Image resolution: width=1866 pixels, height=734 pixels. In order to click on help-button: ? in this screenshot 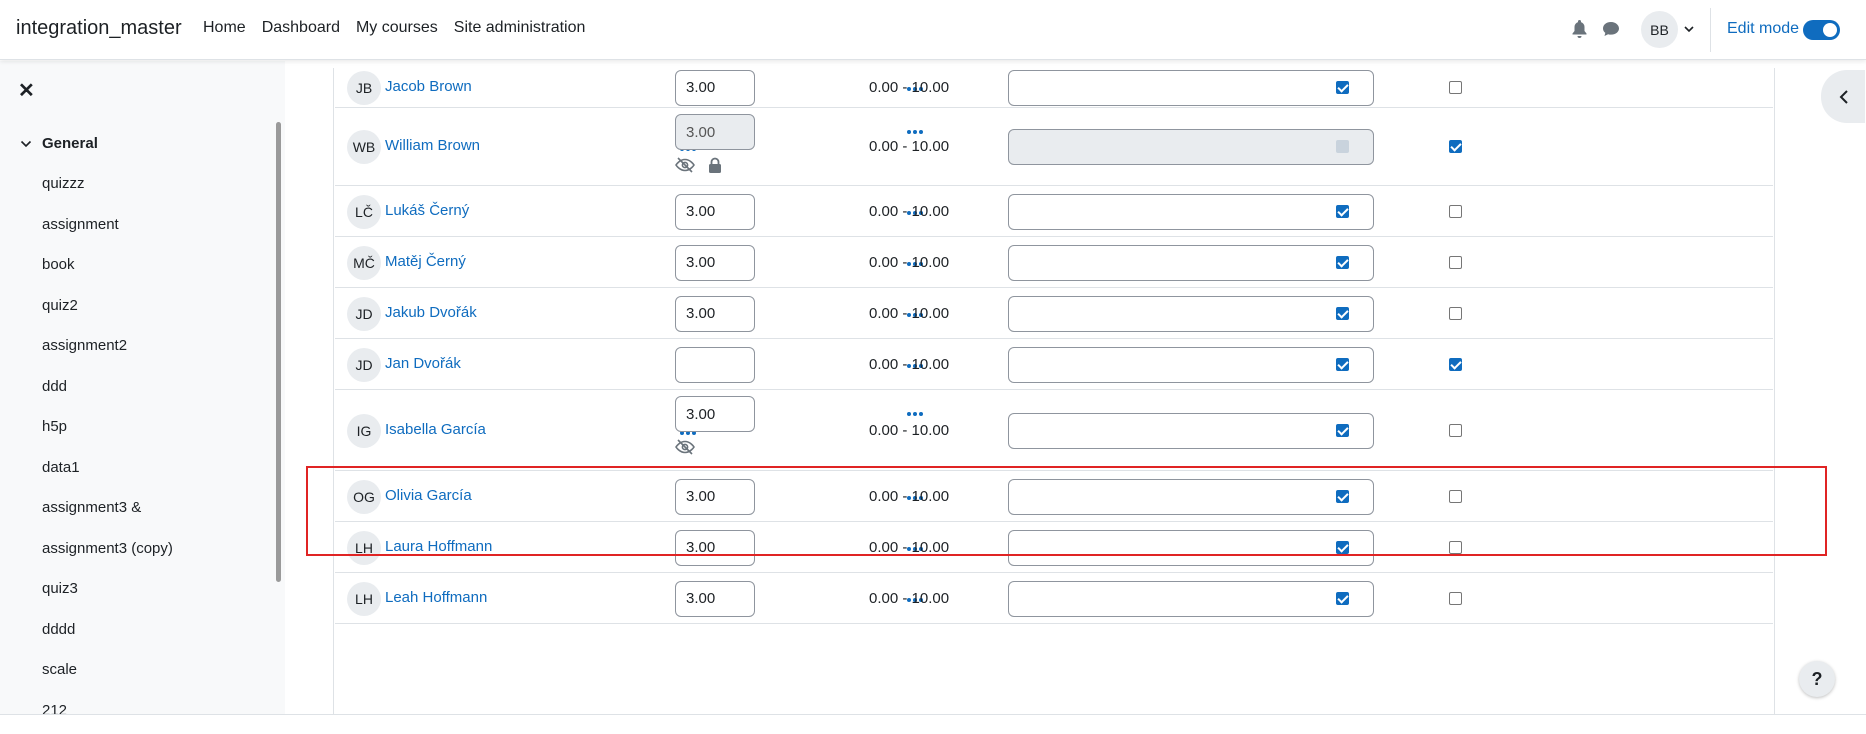, I will do `click(1817, 679)`.